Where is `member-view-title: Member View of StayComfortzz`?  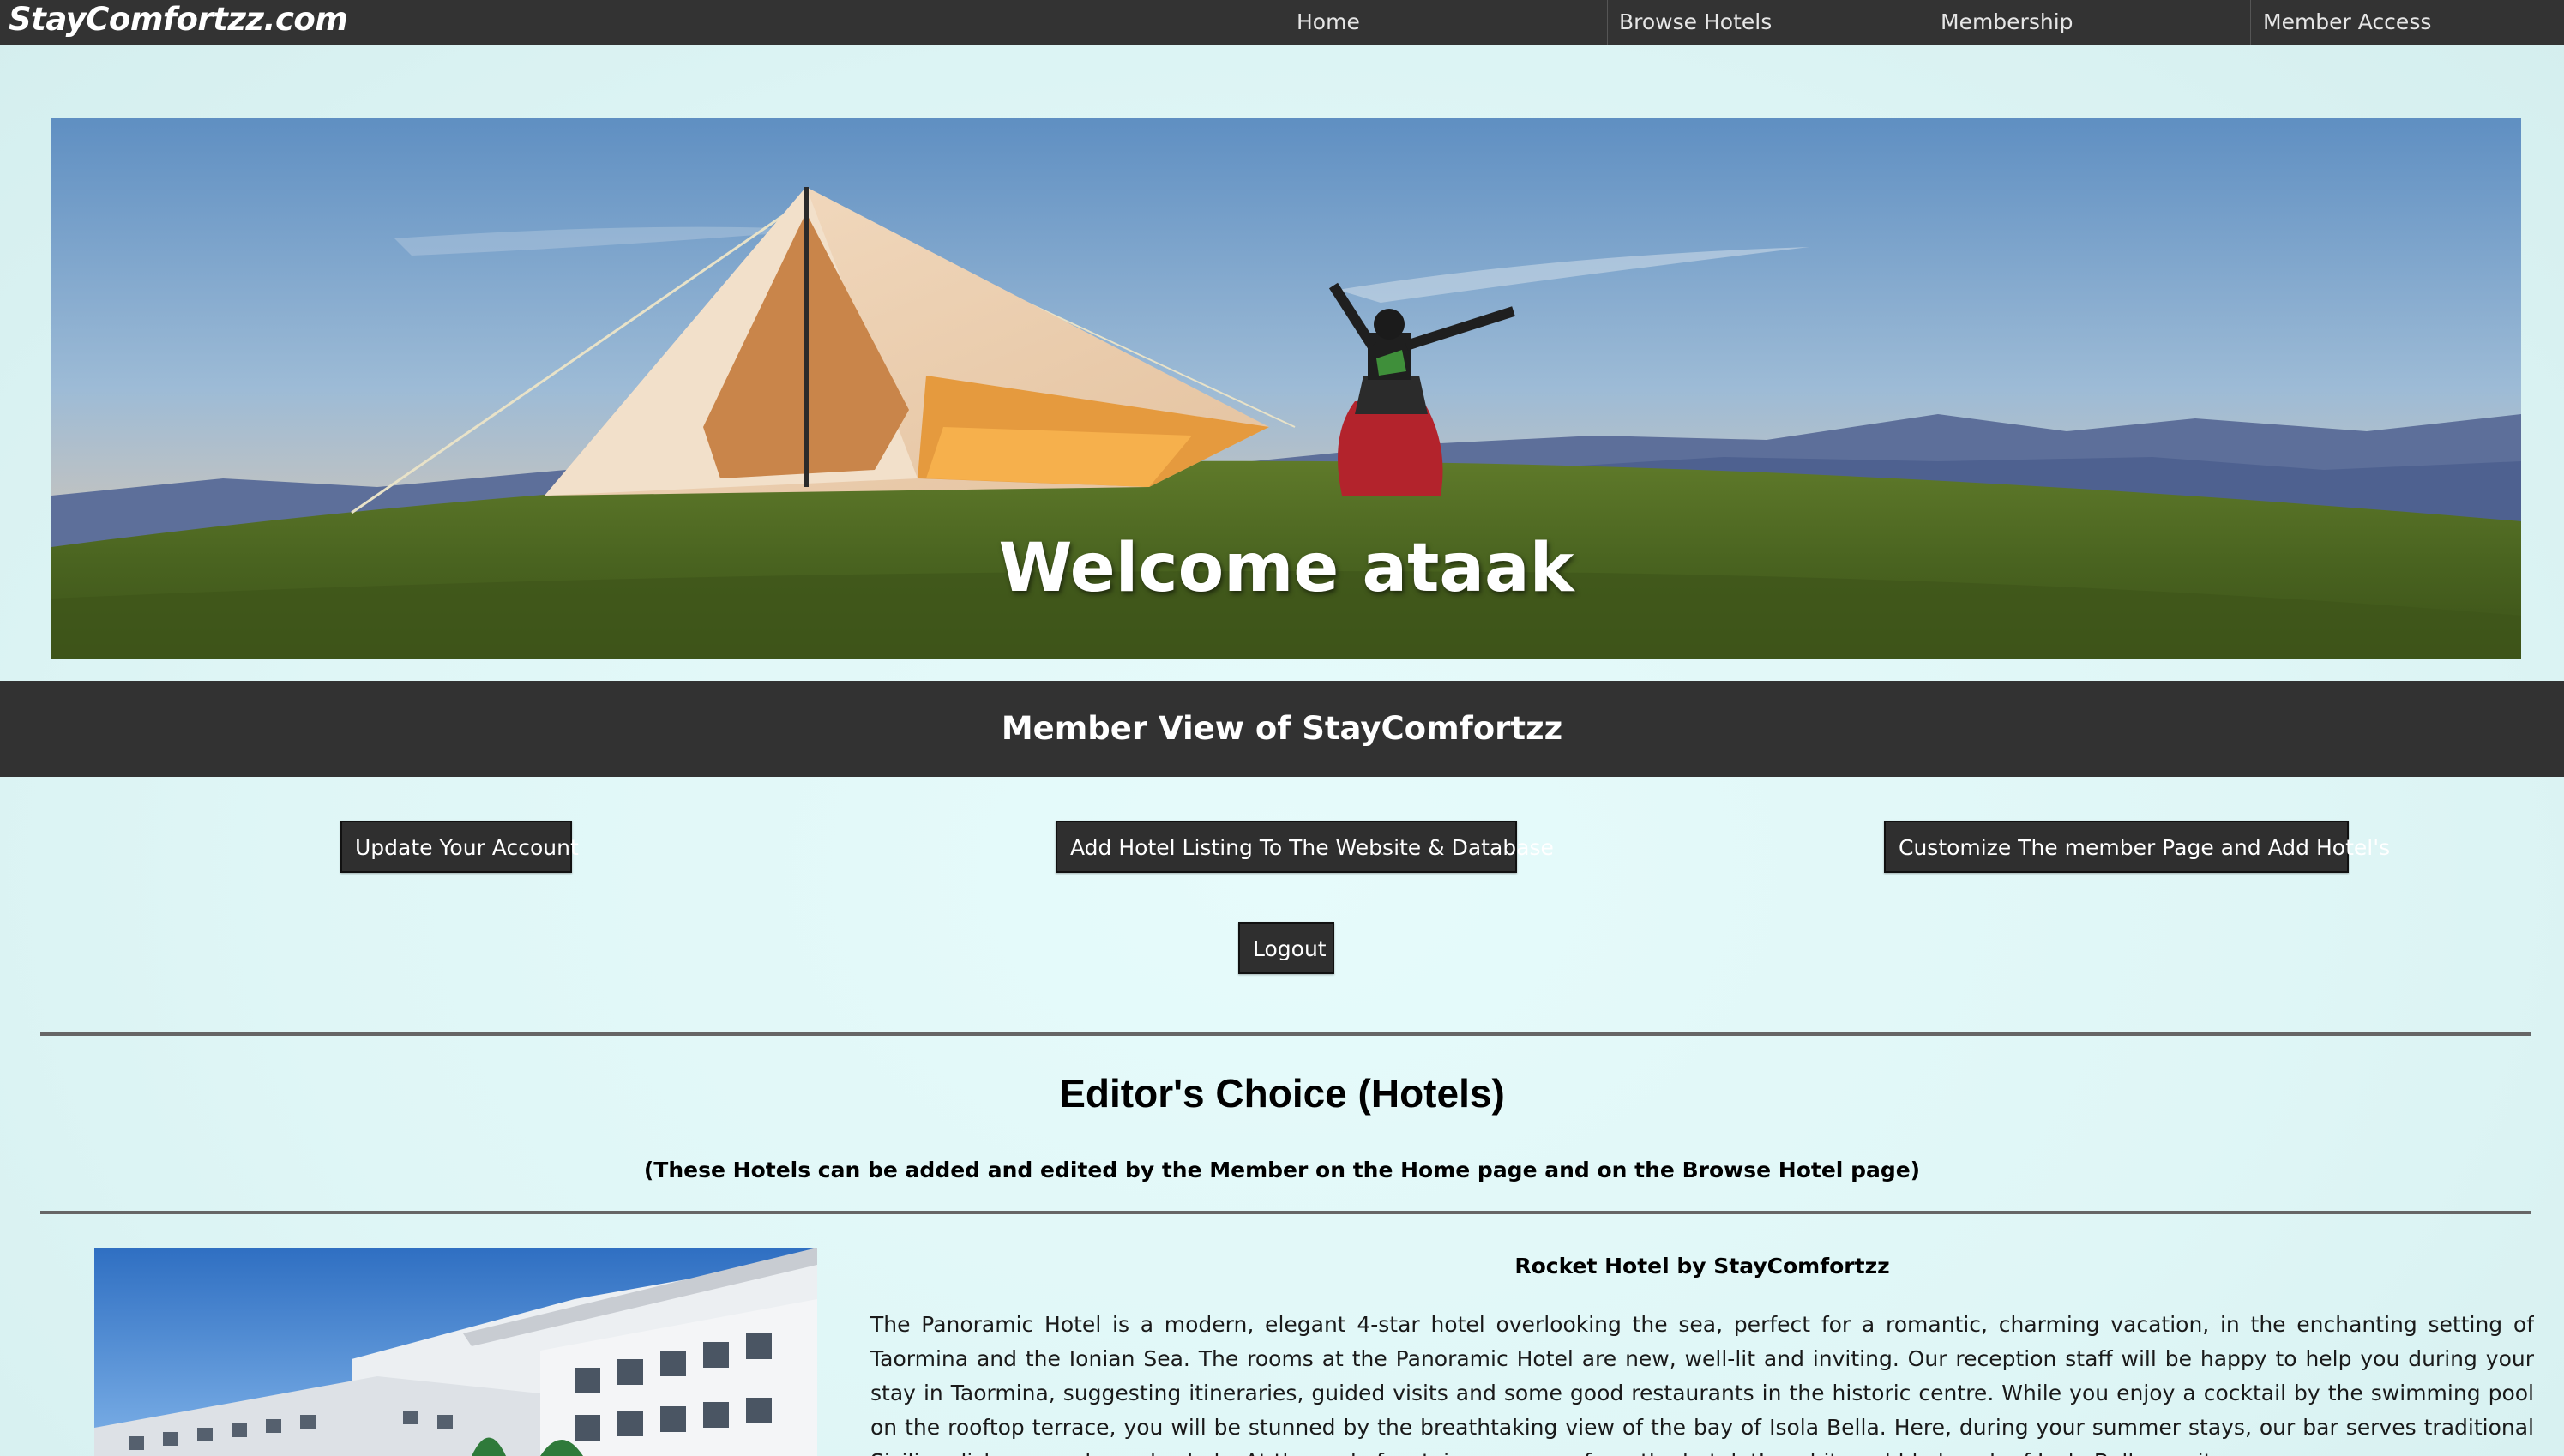
member-view-title: Member View of StayComfortzz is located at coordinates (1282, 728).